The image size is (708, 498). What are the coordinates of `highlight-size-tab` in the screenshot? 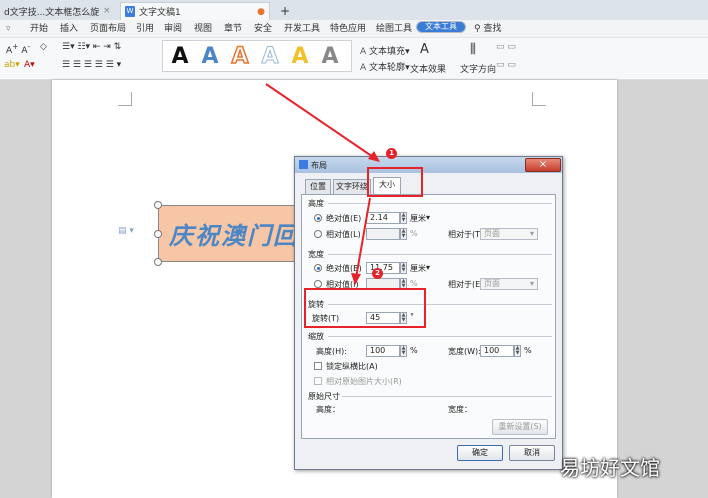 It's located at (395, 182).